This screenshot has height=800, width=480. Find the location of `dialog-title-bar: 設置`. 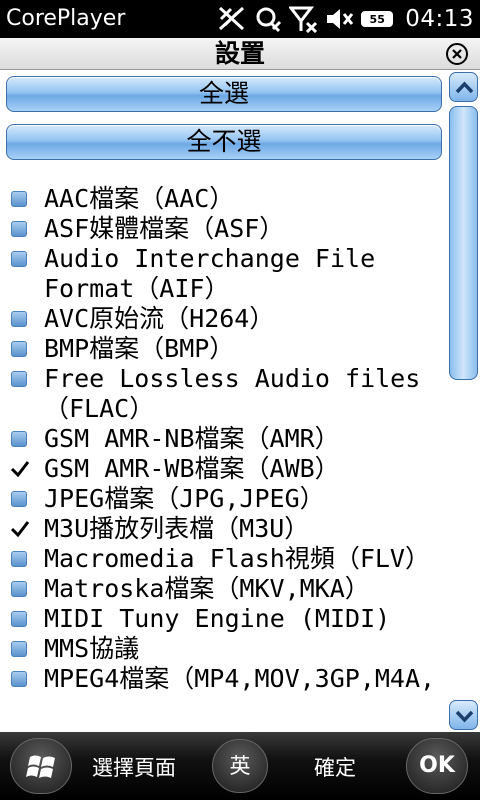

dialog-title-bar: 設置 is located at coordinates (240, 54).